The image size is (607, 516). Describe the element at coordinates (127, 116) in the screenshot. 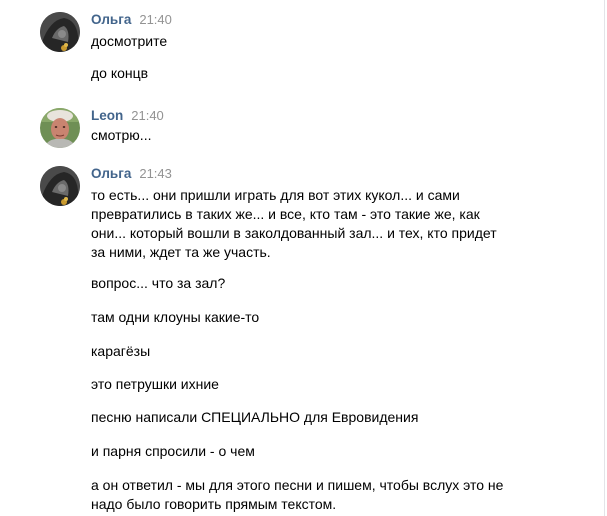

I see `message-header: Leon 21:40` at that location.